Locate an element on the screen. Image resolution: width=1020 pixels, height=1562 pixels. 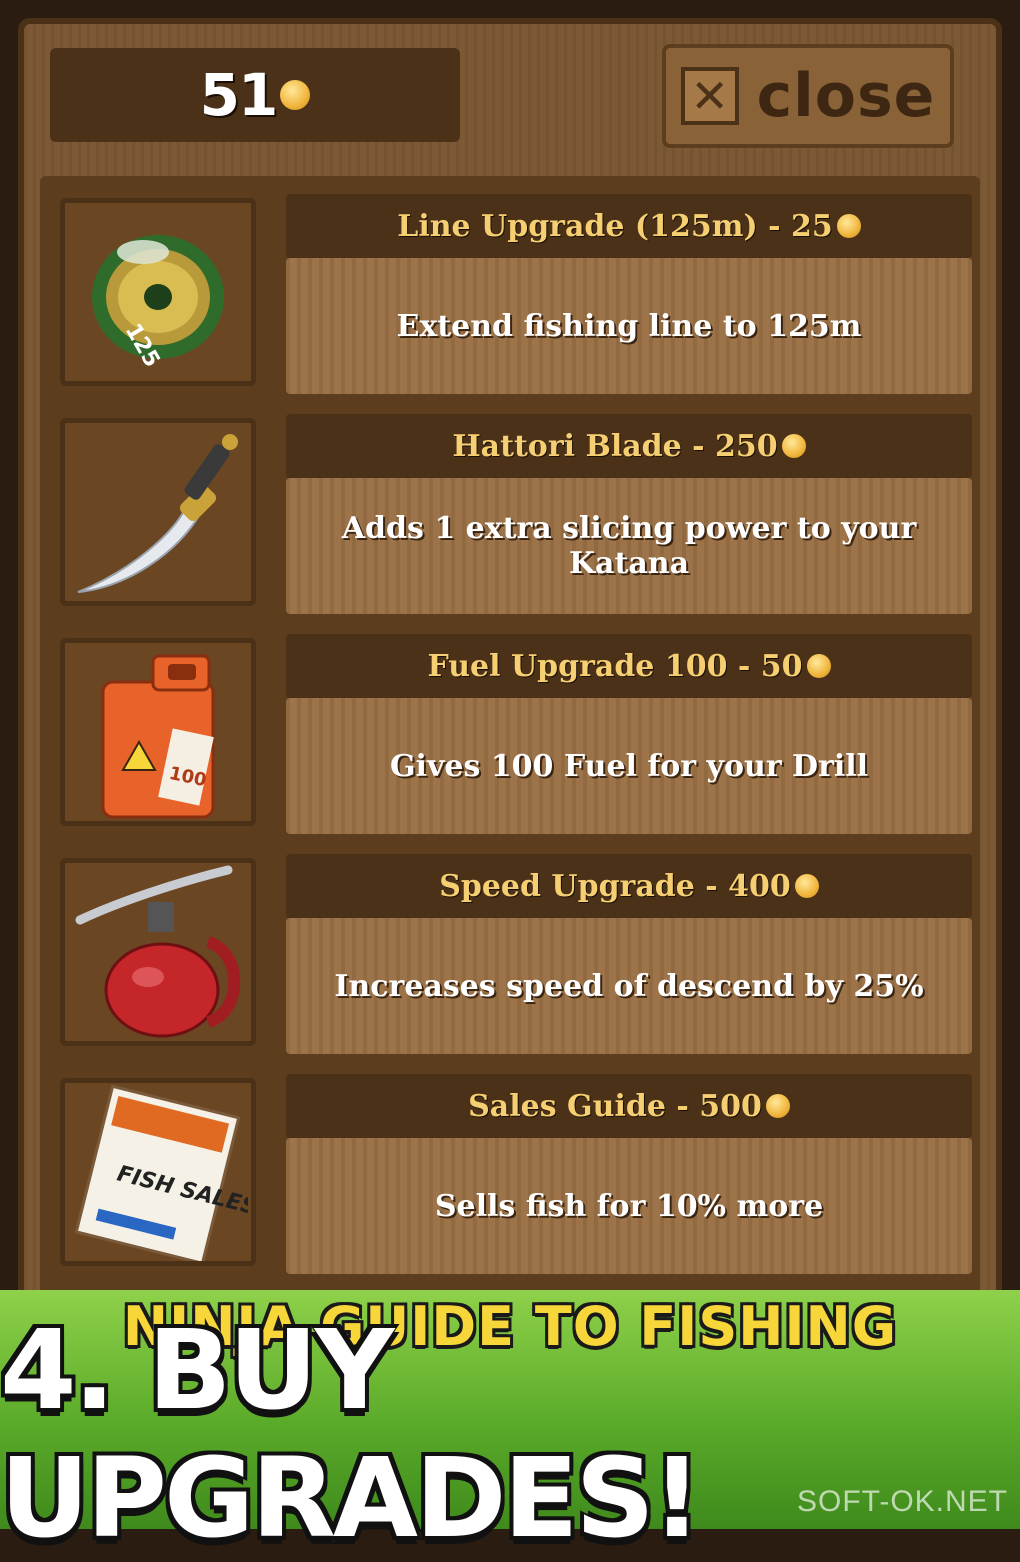
upgrade-description: Gives 100 Fuel for your Drill is located at coordinates (629, 766).